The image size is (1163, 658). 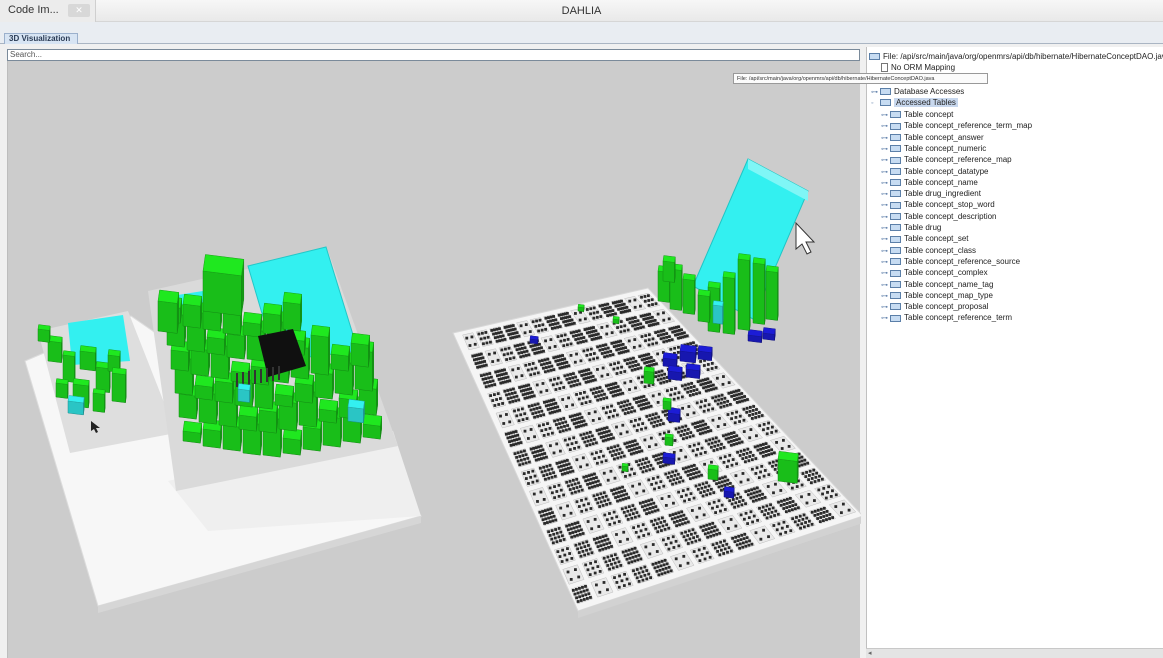 What do you see at coordinates (929, 182) in the screenshot?
I see `tree-item-table: ⊶ Table concept_name` at bounding box center [929, 182].